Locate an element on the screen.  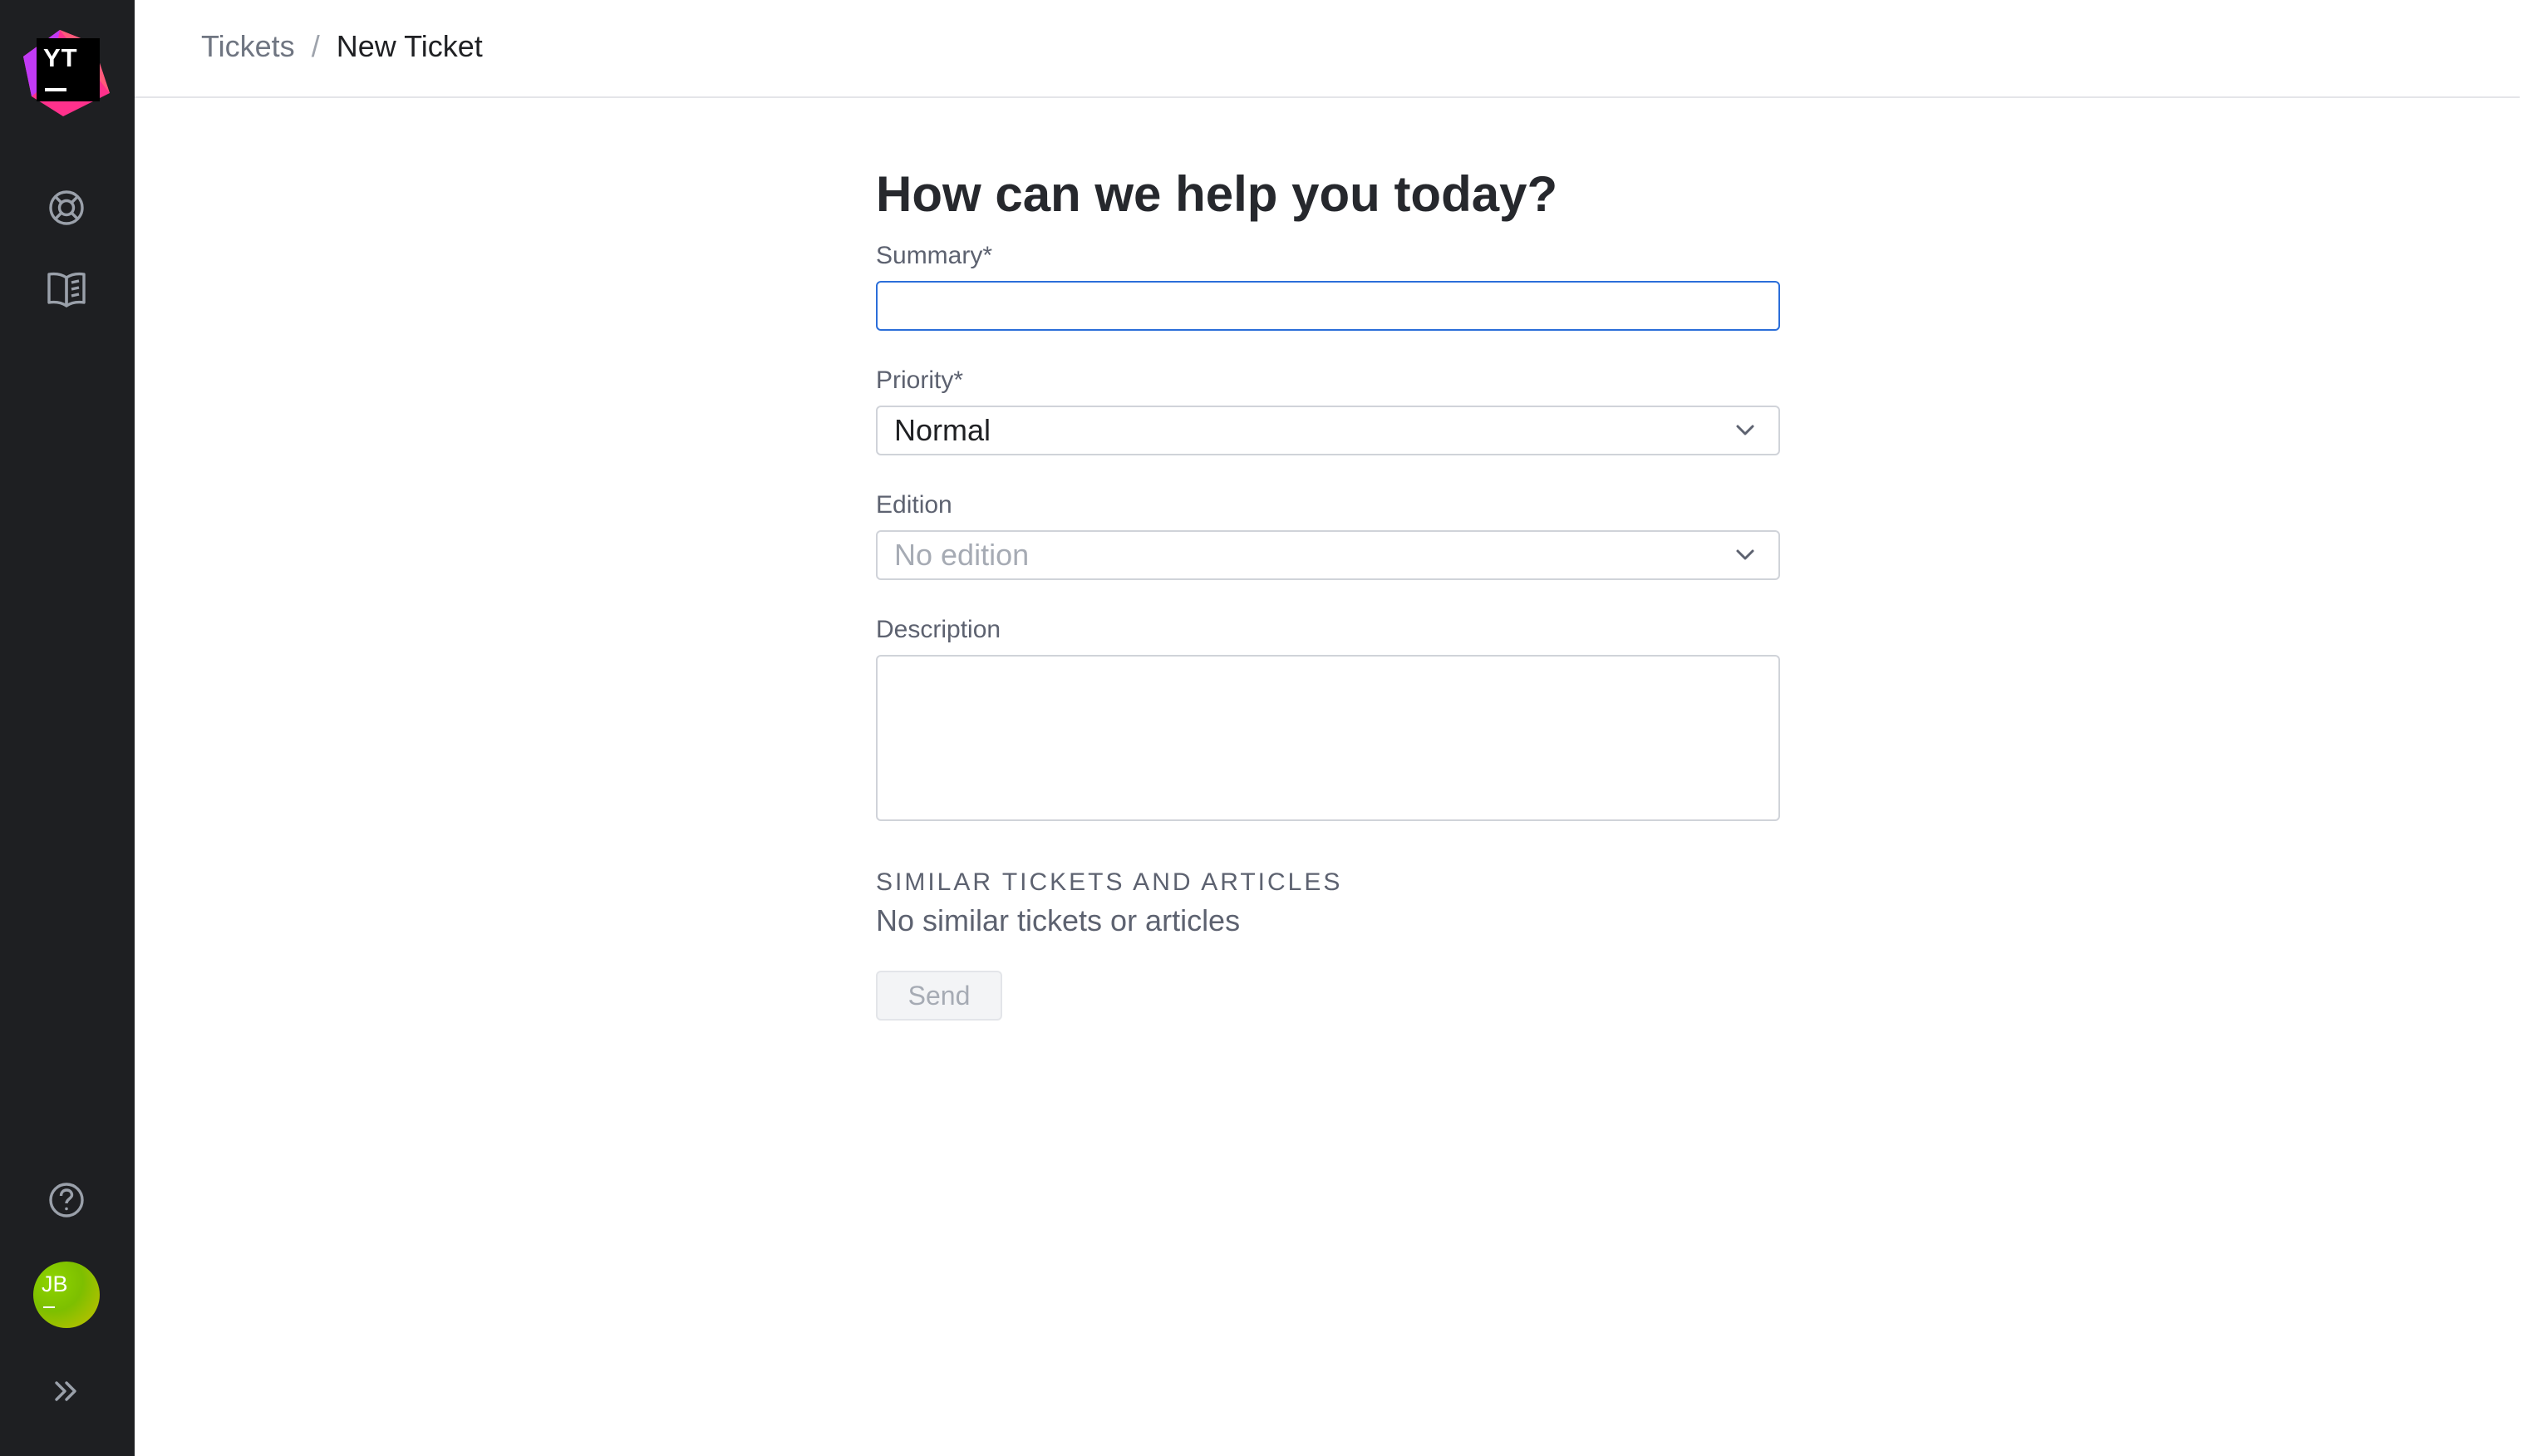
similar-tickets-heading: SIMILAR TICKETS AND ARTICLES is located at coordinates (1109, 882).